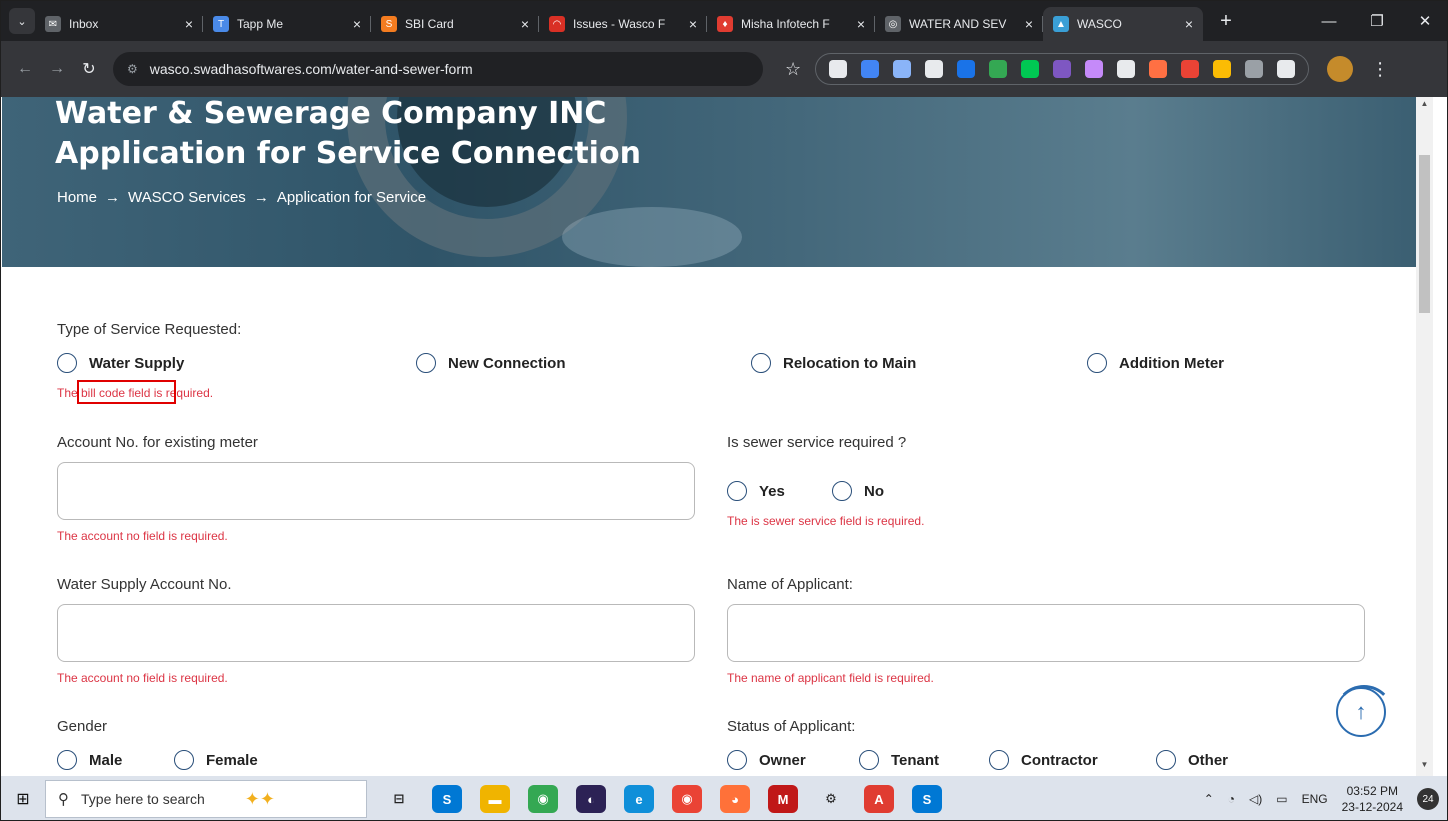 The height and width of the screenshot is (821, 1448). I want to click on breadcrumb-home: Home, so click(77, 197).